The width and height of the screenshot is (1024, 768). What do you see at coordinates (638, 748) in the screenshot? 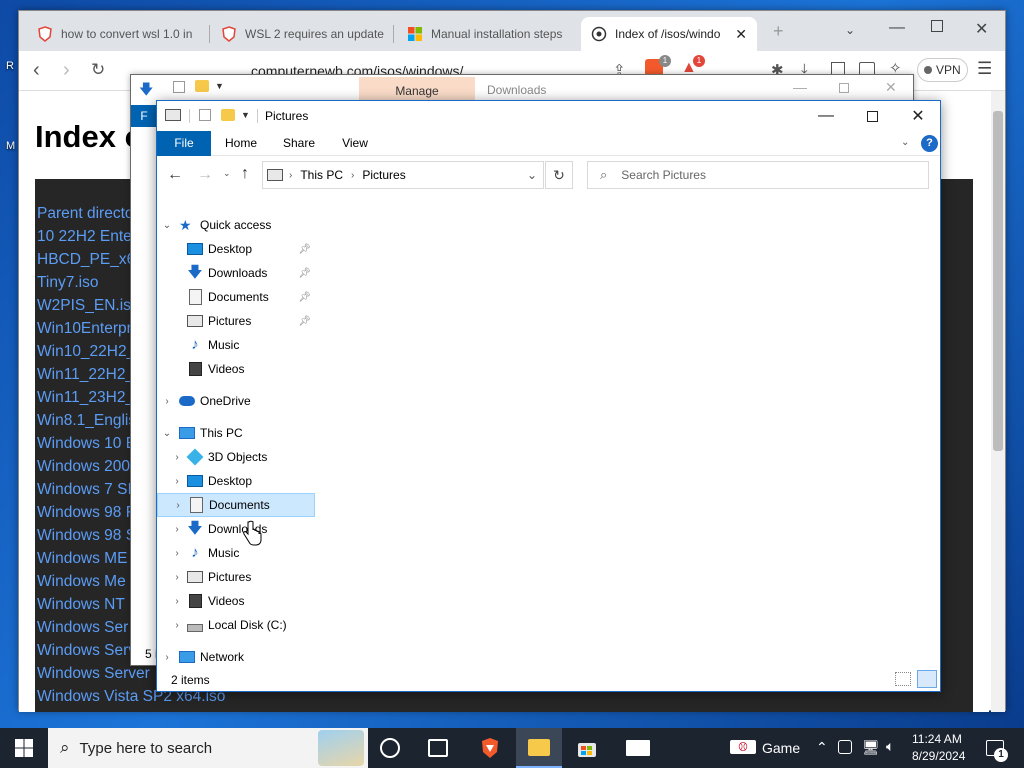
I see `mail-icon` at bounding box center [638, 748].